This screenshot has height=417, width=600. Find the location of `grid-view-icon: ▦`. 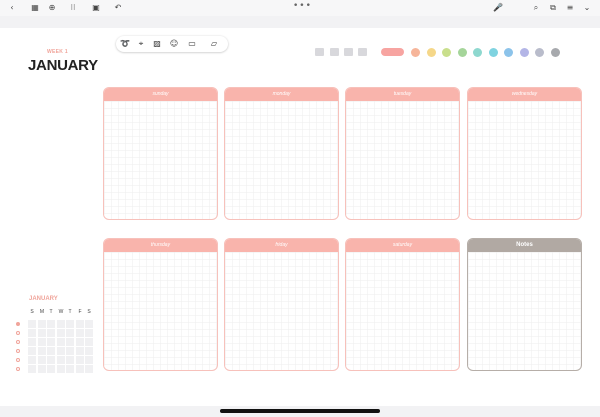

grid-view-icon: ▦ is located at coordinates (35, 8).